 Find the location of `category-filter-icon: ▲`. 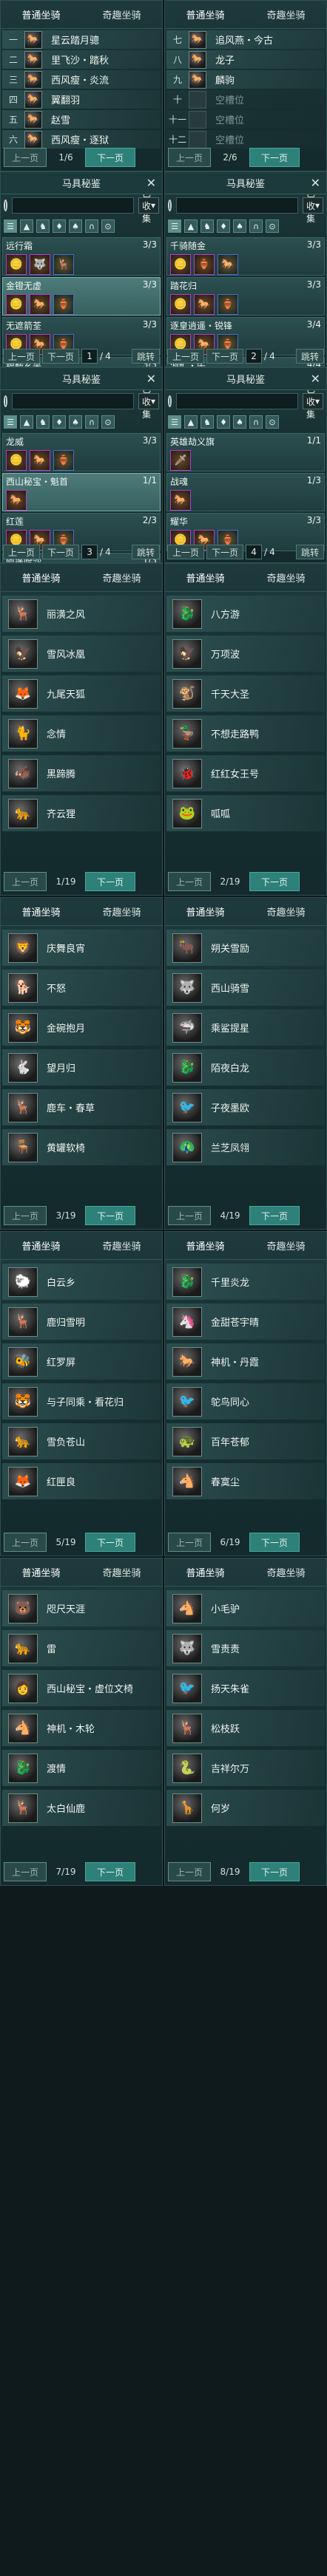

category-filter-icon: ▲ is located at coordinates (191, 226).